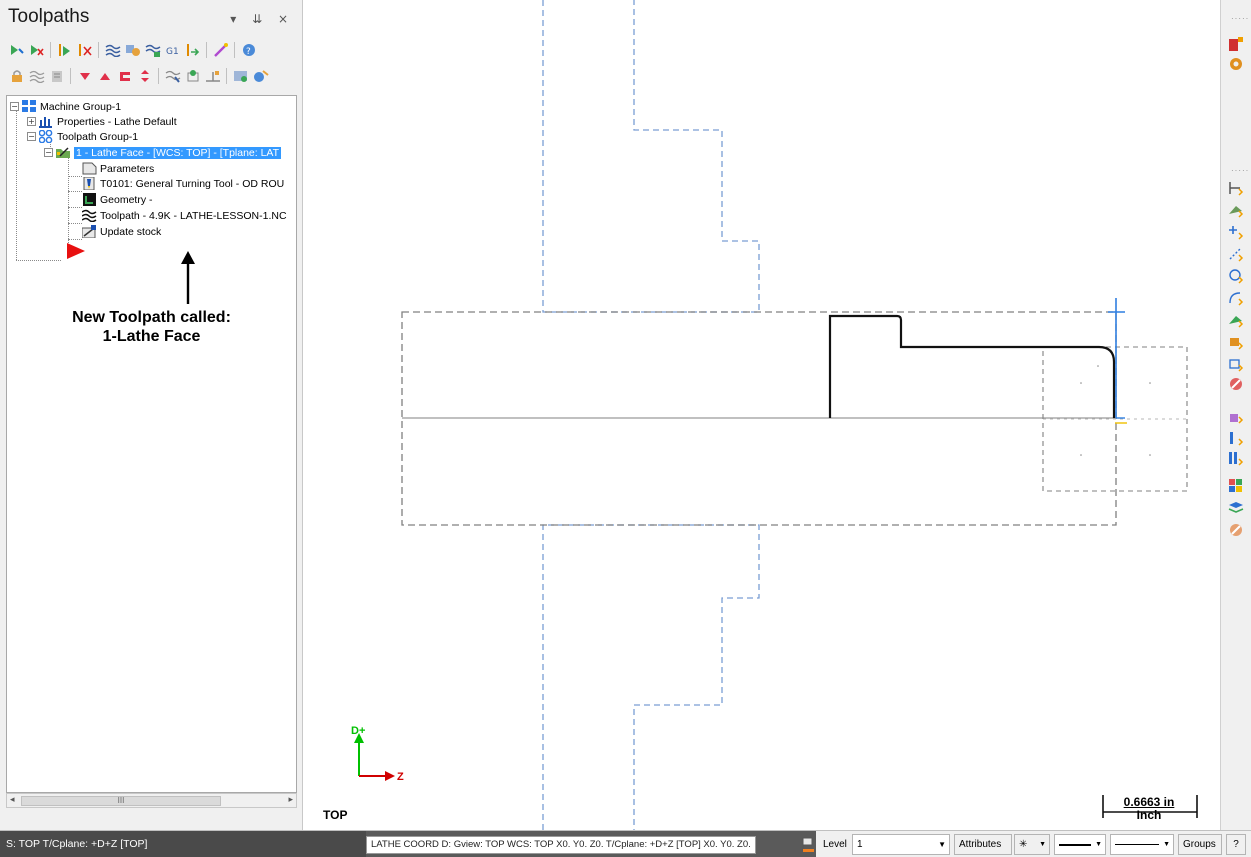 This screenshot has height=857, width=1251. What do you see at coordinates (121, 801) in the screenshot?
I see `scroll-thumb: III` at bounding box center [121, 801].